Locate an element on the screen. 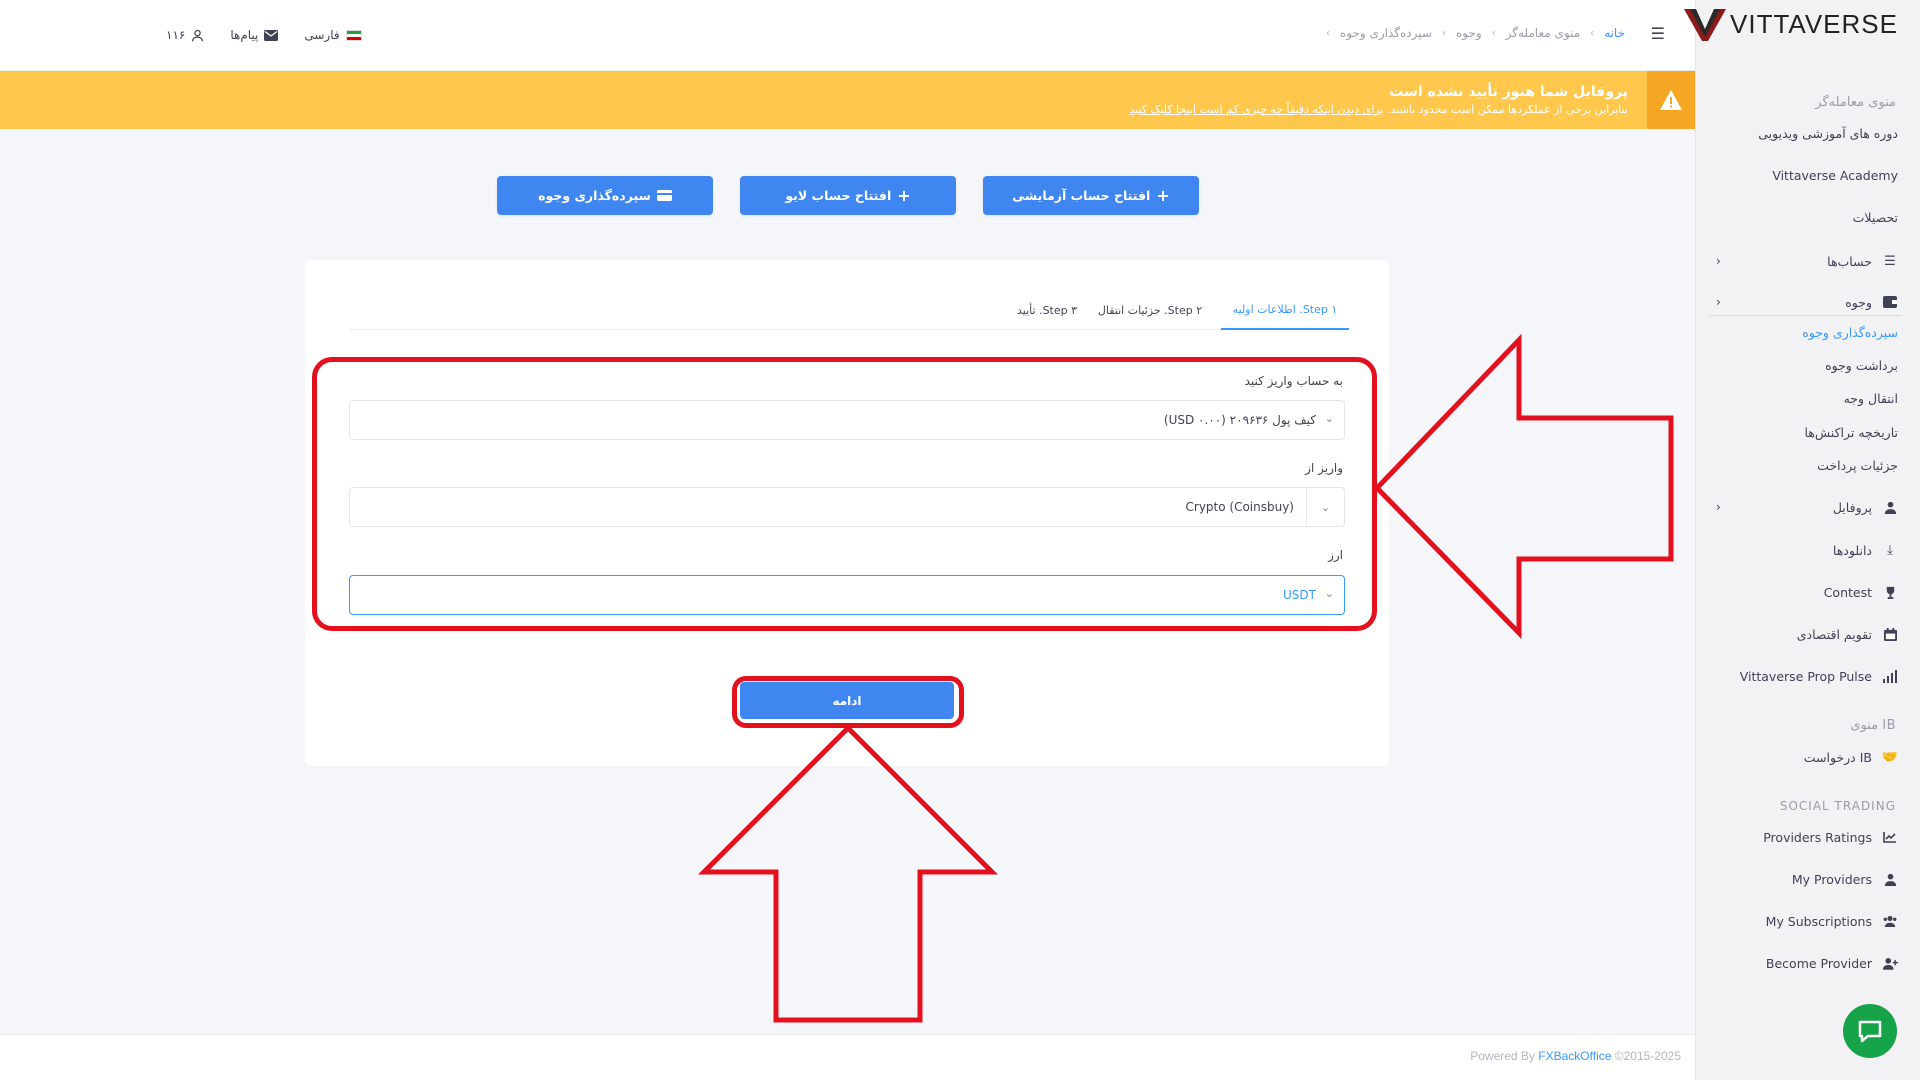  envelope-icon is located at coordinates (271, 35).